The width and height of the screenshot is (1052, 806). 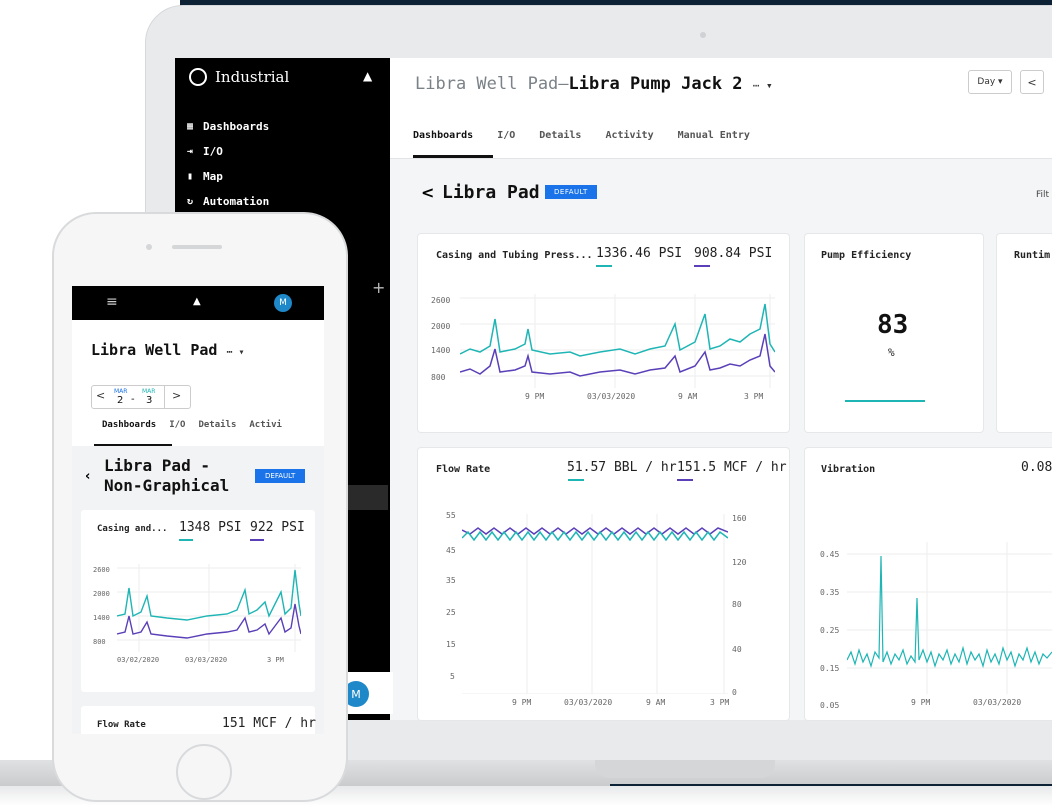 What do you see at coordinates (190, 176) in the screenshot?
I see `map-icon: ▮` at bounding box center [190, 176].